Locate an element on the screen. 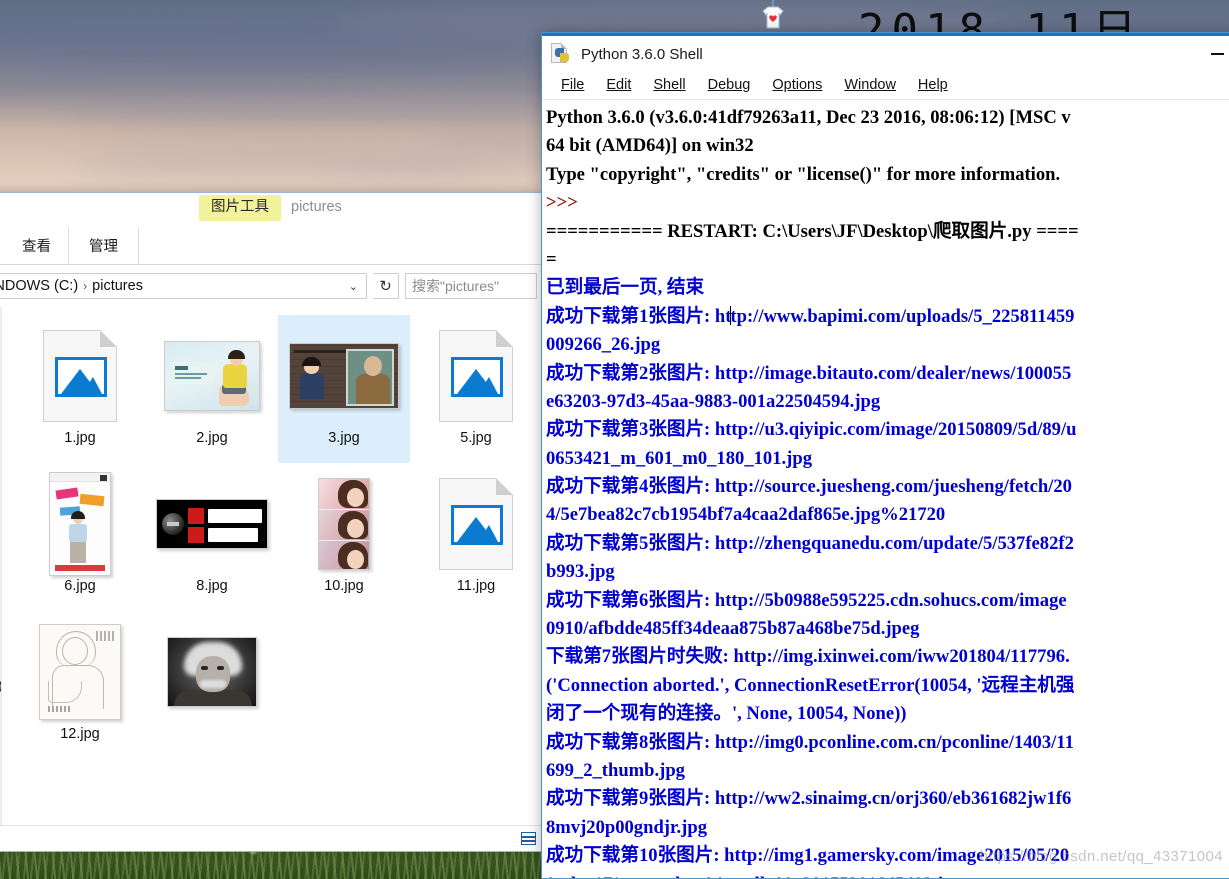 This screenshot has width=1229, height=879. shell-output-line: 009266_26.jpg is located at coordinates (603, 345).